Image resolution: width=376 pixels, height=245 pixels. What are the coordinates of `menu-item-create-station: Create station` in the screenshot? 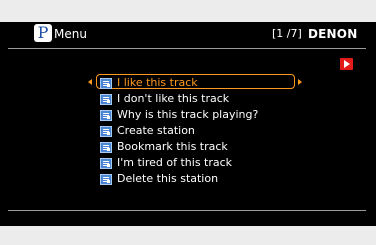 It's located at (205, 131).